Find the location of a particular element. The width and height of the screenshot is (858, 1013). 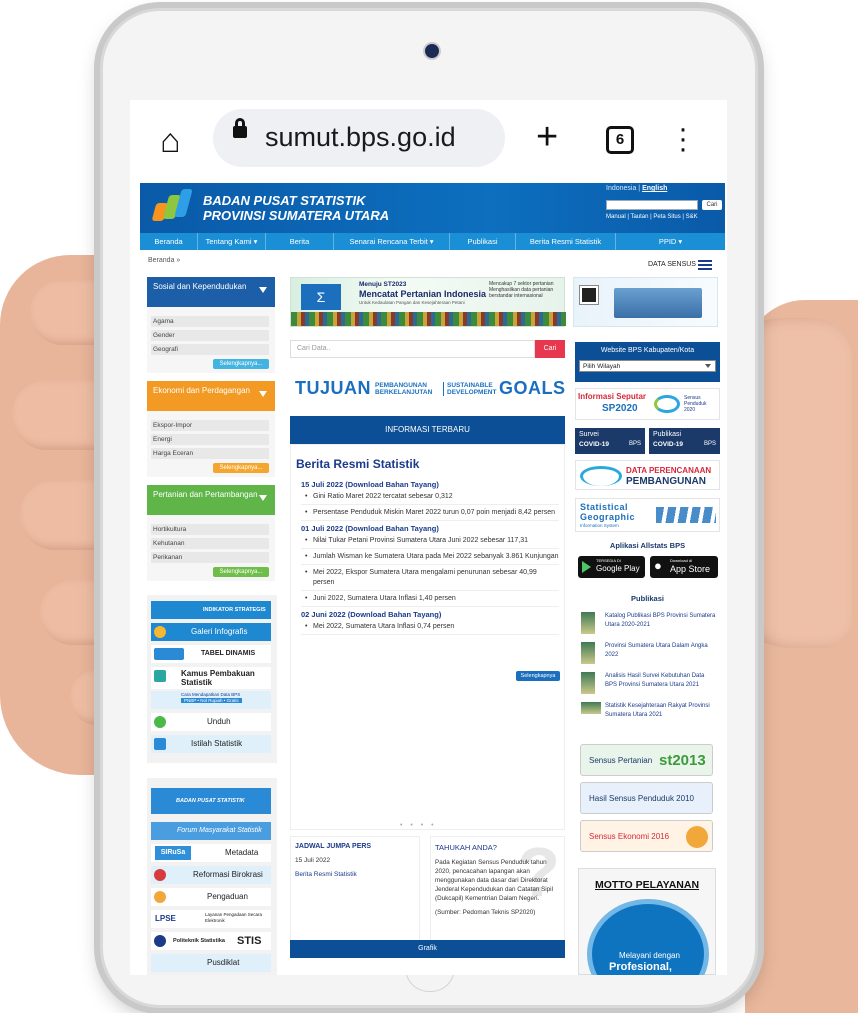

stis-link: Politeknik Statistika STIS is located at coordinates (211, 941).